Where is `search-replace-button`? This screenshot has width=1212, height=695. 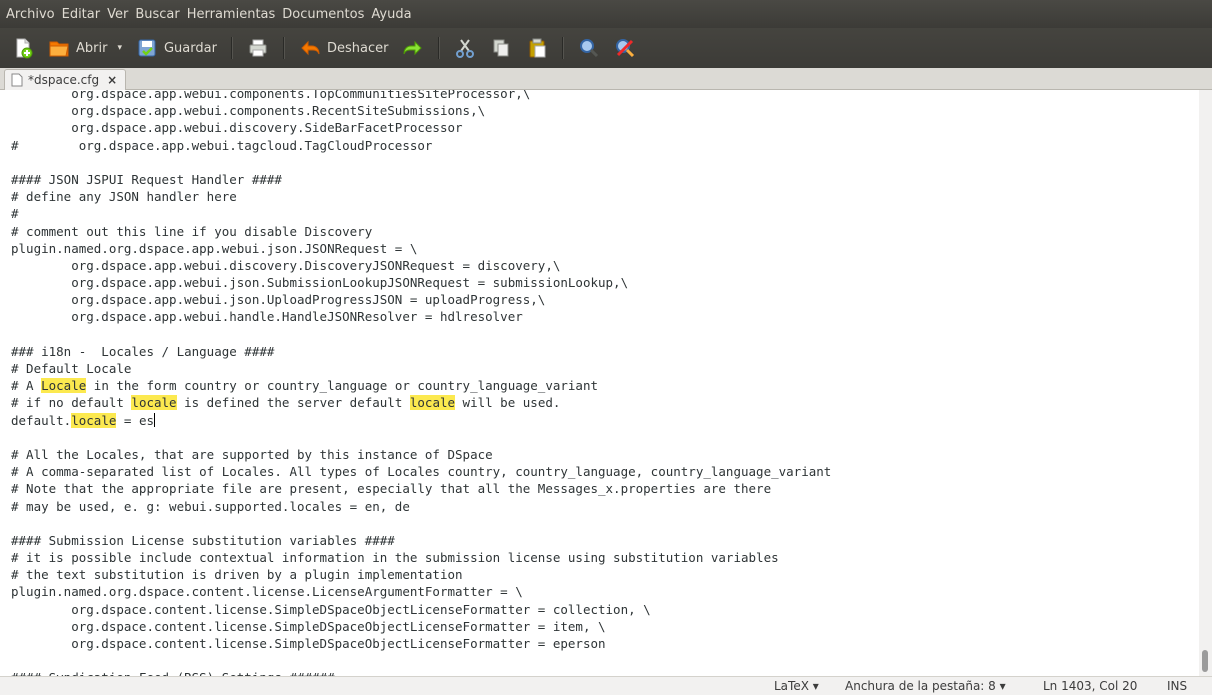
search-replace-button is located at coordinates (625, 48).